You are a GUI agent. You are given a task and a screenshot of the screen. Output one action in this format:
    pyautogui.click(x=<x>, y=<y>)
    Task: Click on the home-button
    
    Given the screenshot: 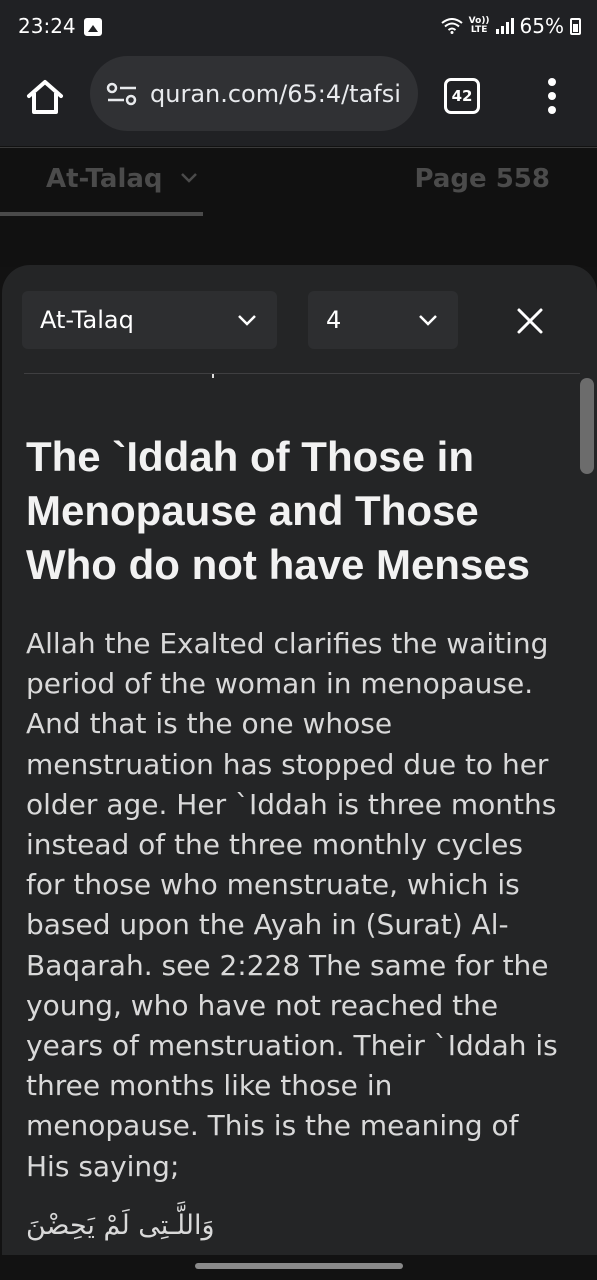 What is the action you would take?
    pyautogui.click(x=45, y=97)
    